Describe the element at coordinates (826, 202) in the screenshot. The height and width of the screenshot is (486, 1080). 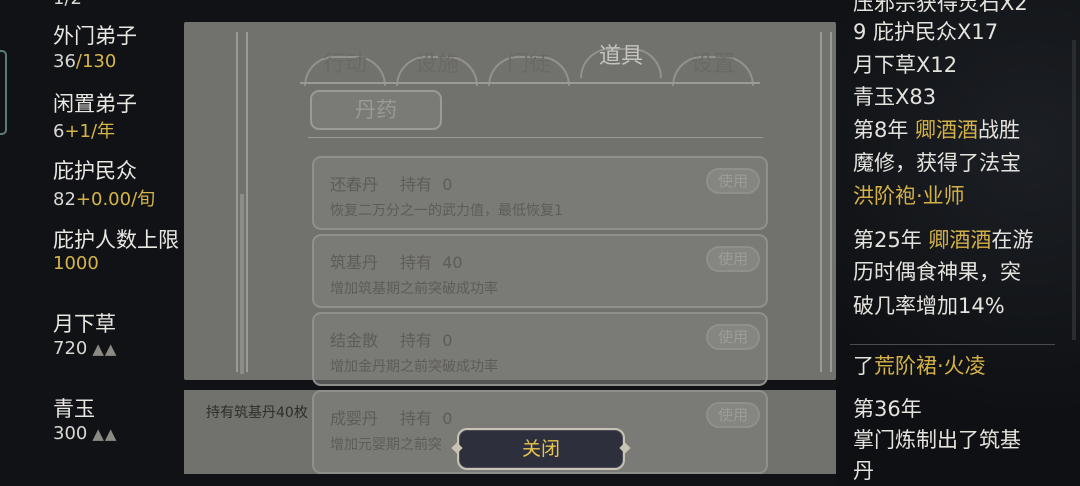
I see `right-rail-ornament` at that location.